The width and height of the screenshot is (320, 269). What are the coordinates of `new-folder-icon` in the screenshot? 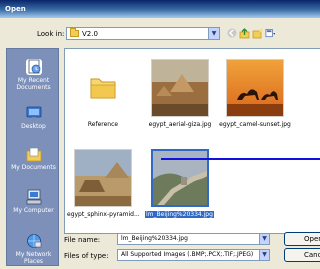 It's located at (257, 33).